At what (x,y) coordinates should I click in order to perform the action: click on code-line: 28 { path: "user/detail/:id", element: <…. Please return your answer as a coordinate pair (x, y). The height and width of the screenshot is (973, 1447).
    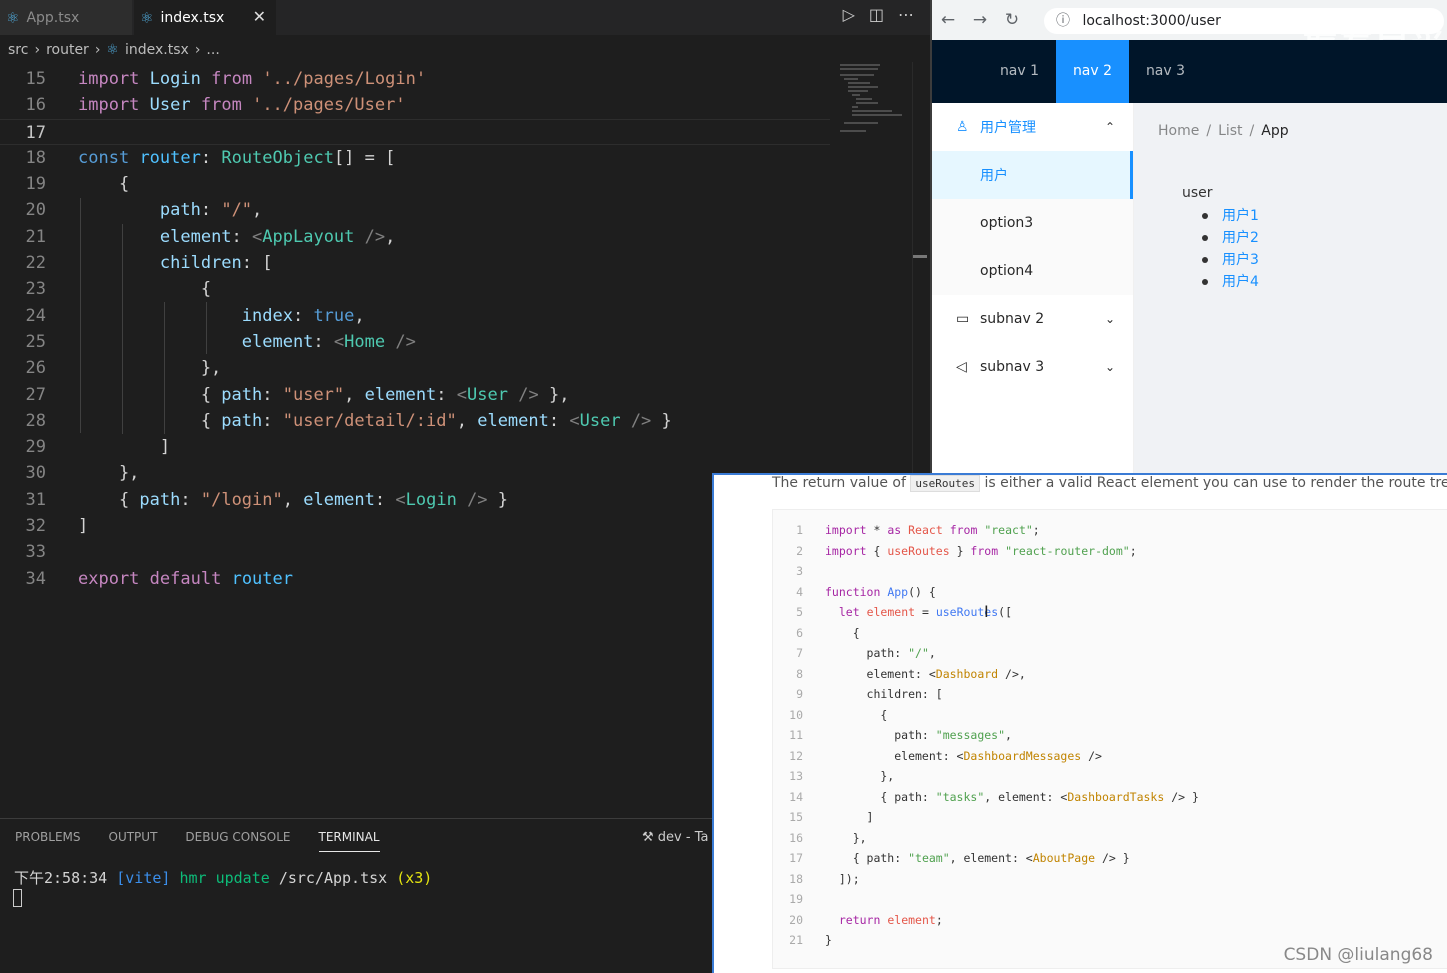
    Looking at the image, I should click on (415, 421).